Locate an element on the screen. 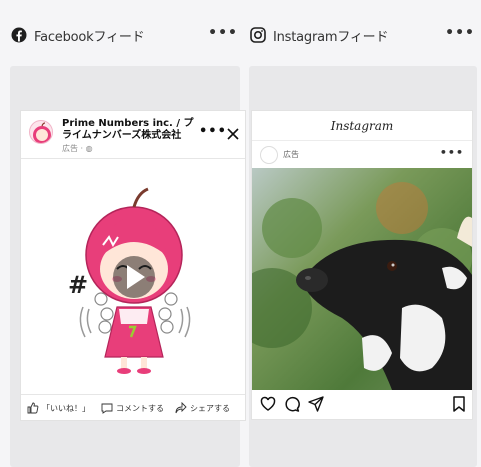  instagram-icon is located at coordinates (258, 35).